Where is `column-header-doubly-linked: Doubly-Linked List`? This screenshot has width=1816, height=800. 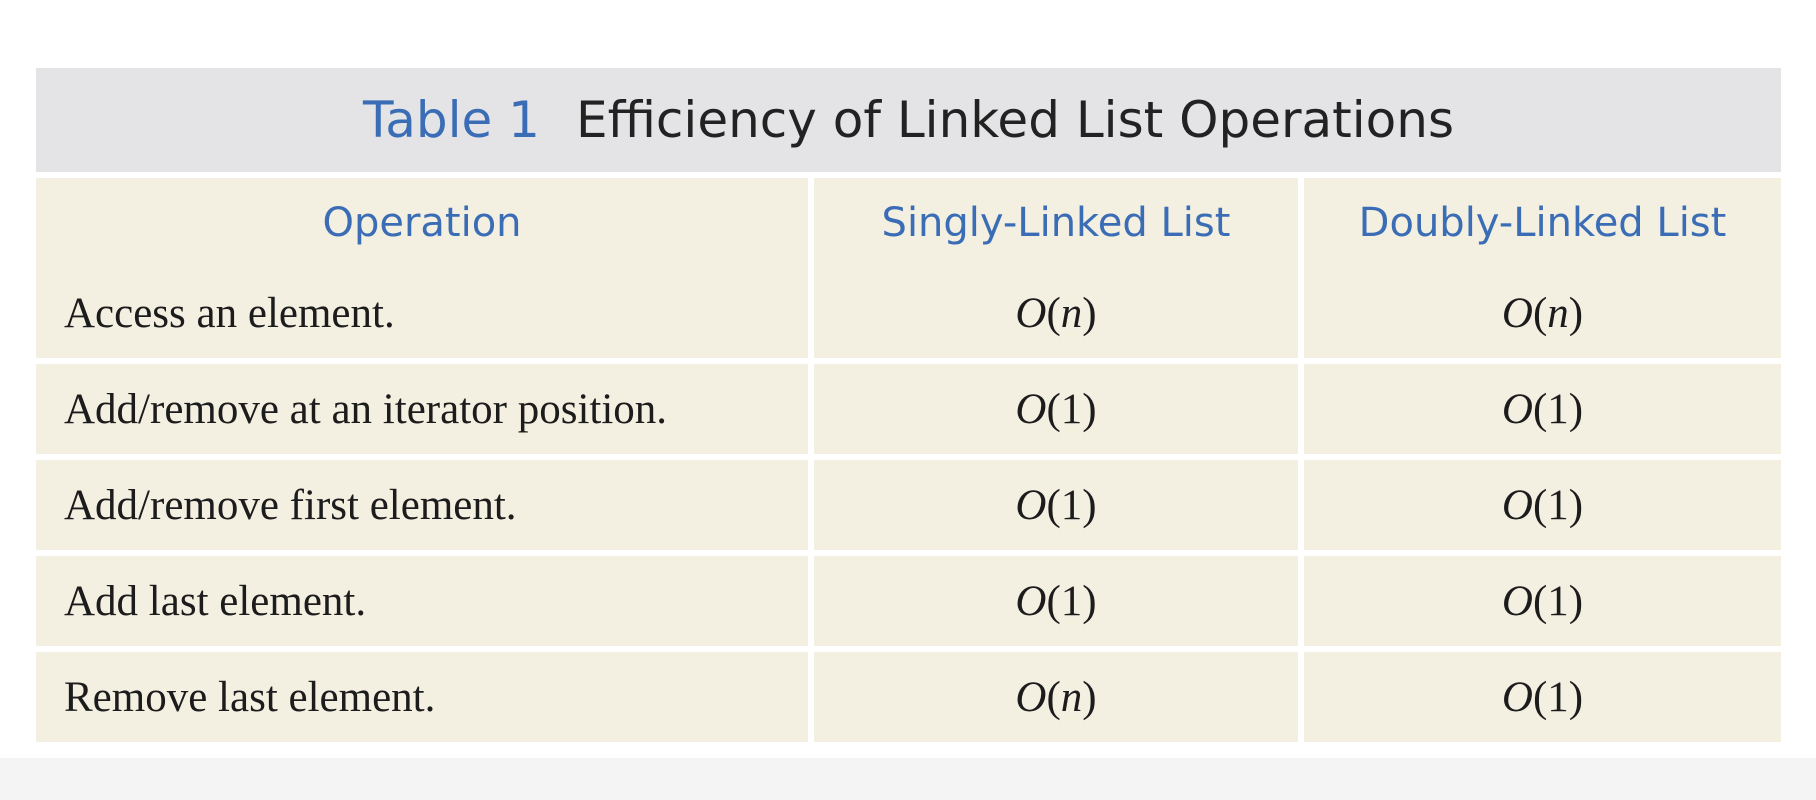 column-header-doubly-linked: Doubly-Linked List is located at coordinates (1542, 223).